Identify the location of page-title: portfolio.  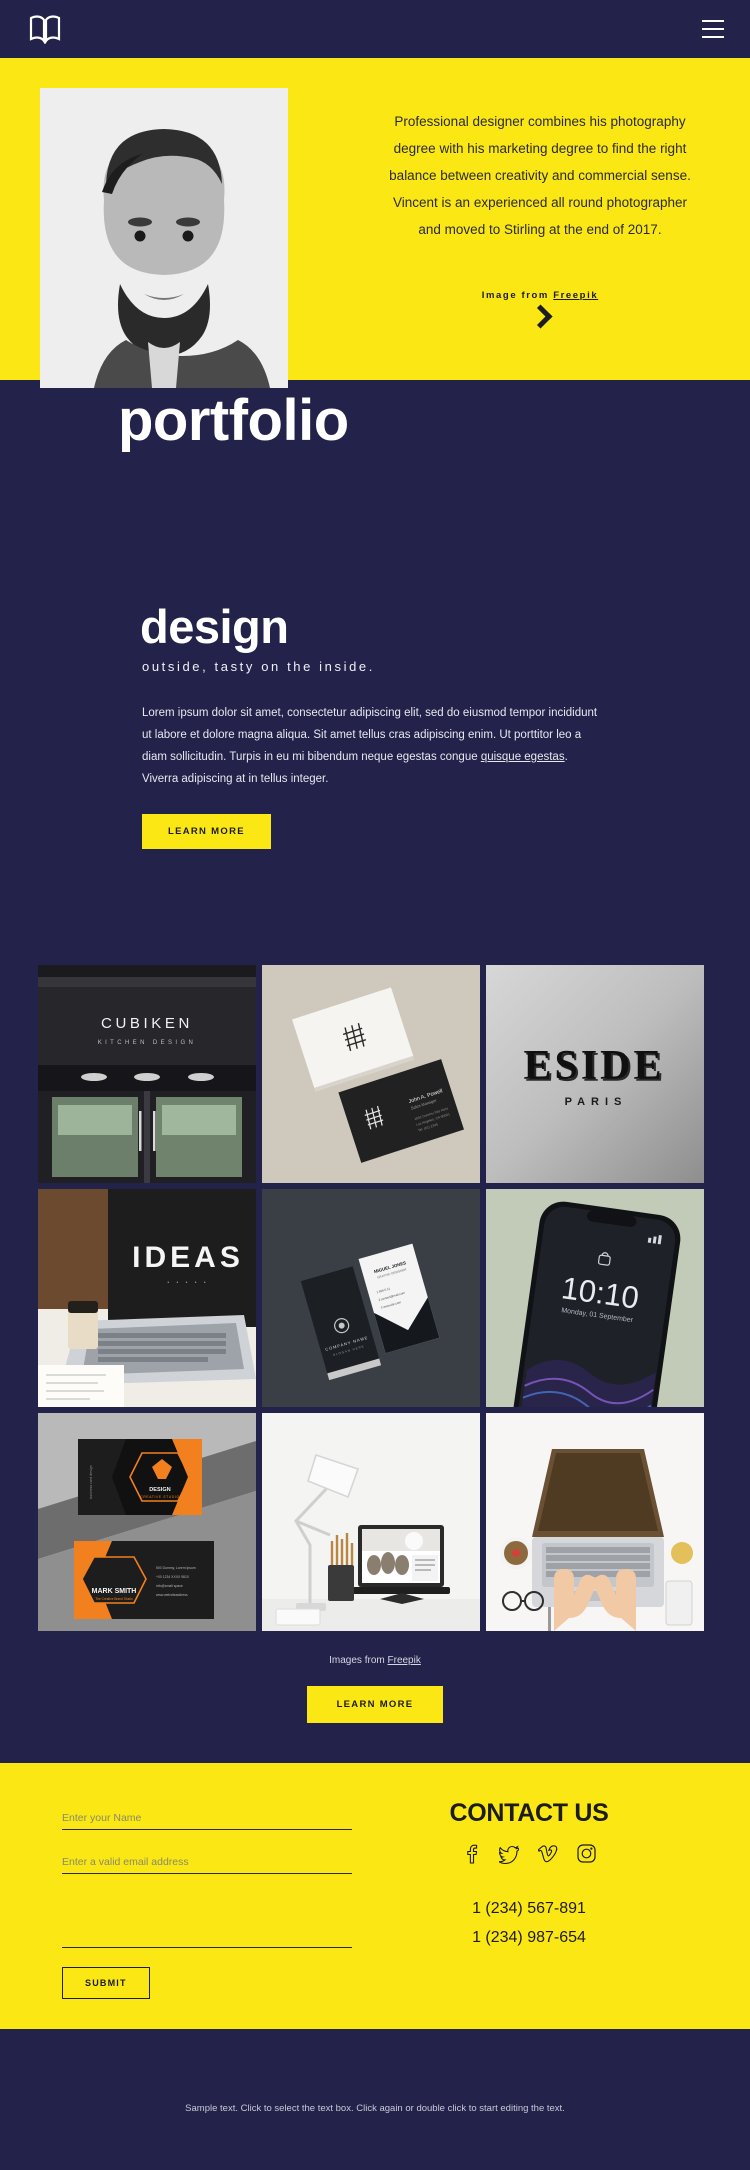
(233, 420).